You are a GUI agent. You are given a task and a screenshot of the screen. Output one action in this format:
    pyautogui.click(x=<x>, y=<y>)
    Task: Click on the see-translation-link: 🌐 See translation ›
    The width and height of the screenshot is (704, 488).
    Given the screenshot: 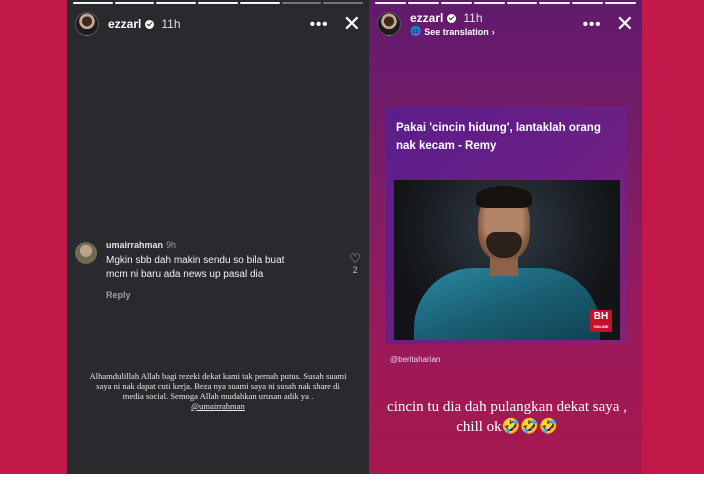 What is the action you would take?
    pyautogui.click(x=452, y=31)
    